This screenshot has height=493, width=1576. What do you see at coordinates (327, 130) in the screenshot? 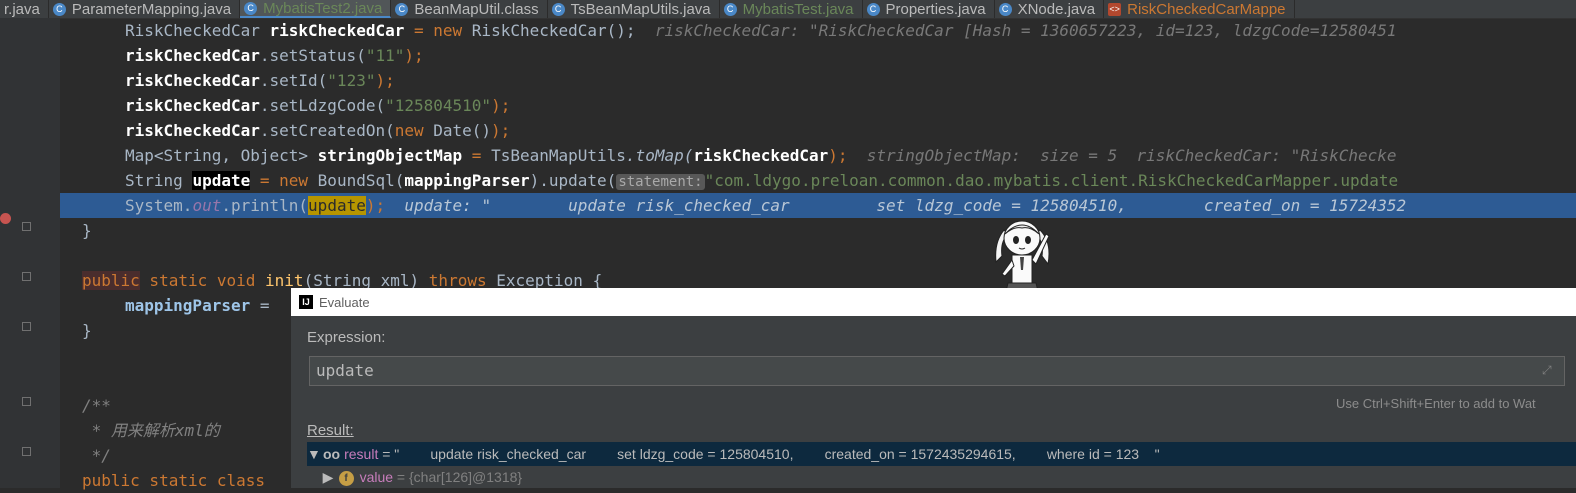
I see `token: .setCreatedOn(` at bounding box center [327, 130].